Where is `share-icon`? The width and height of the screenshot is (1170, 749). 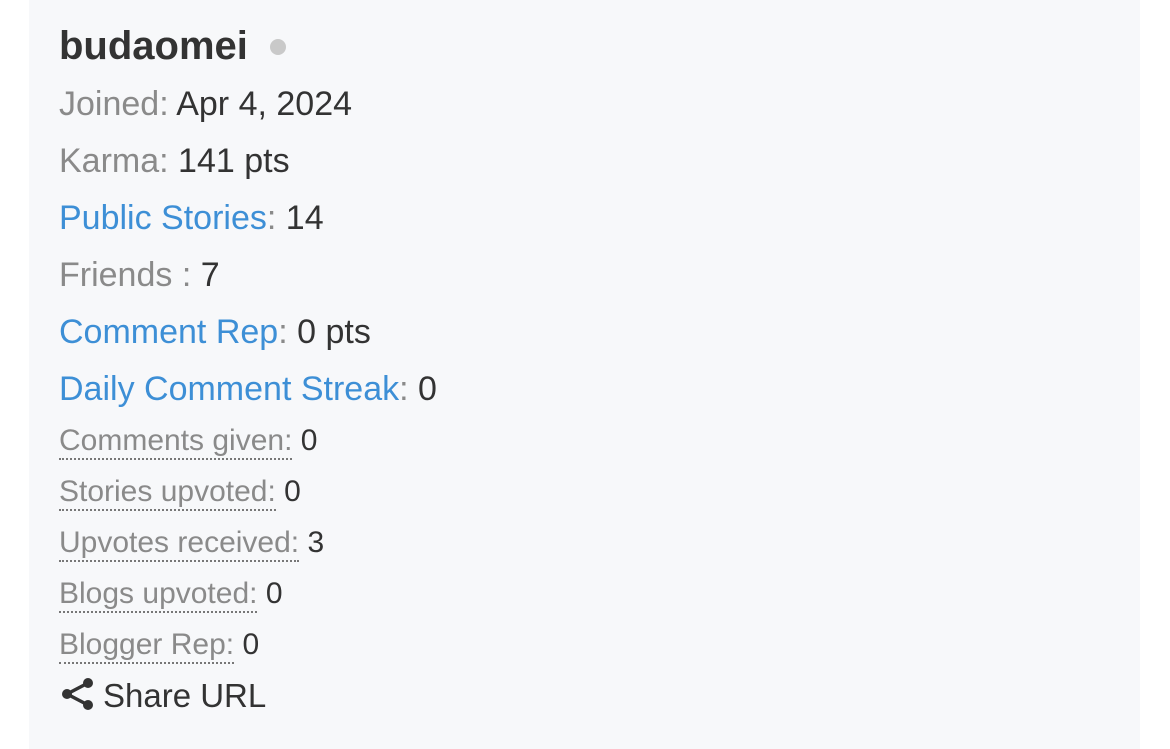 share-icon is located at coordinates (78, 696).